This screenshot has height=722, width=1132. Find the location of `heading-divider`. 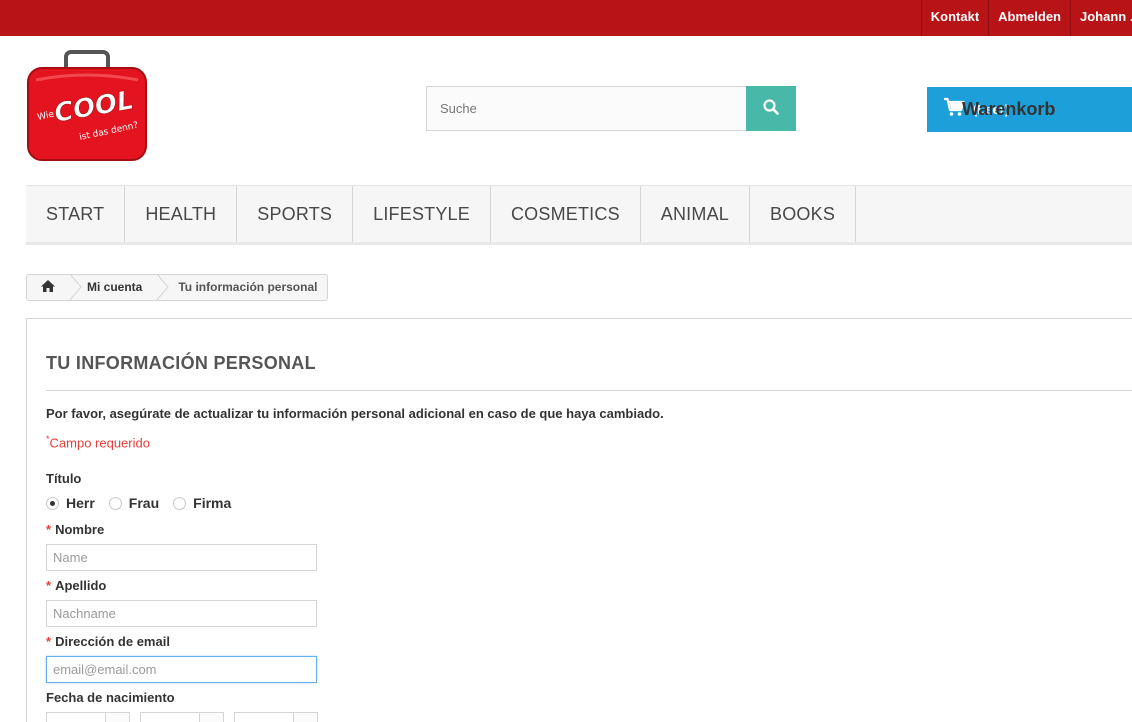

heading-divider is located at coordinates (589, 390).